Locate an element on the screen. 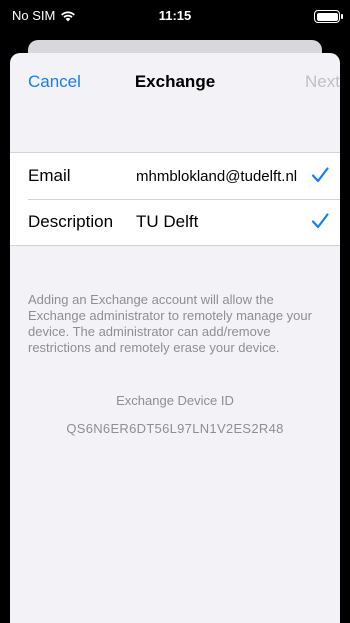  clock: 11:15 is located at coordinates (175, 15).